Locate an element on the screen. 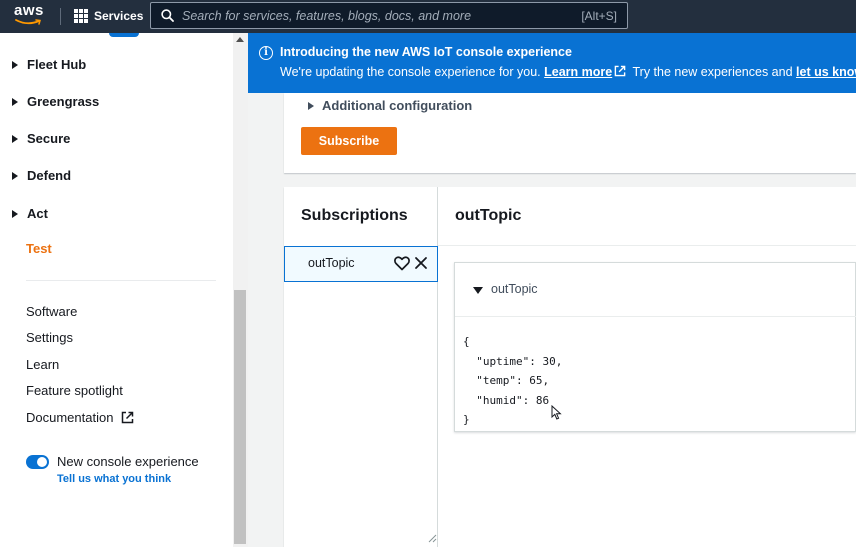 The image size is (856, 547). sidebar-item-defend: Defend is located at coordinates (41, 175).